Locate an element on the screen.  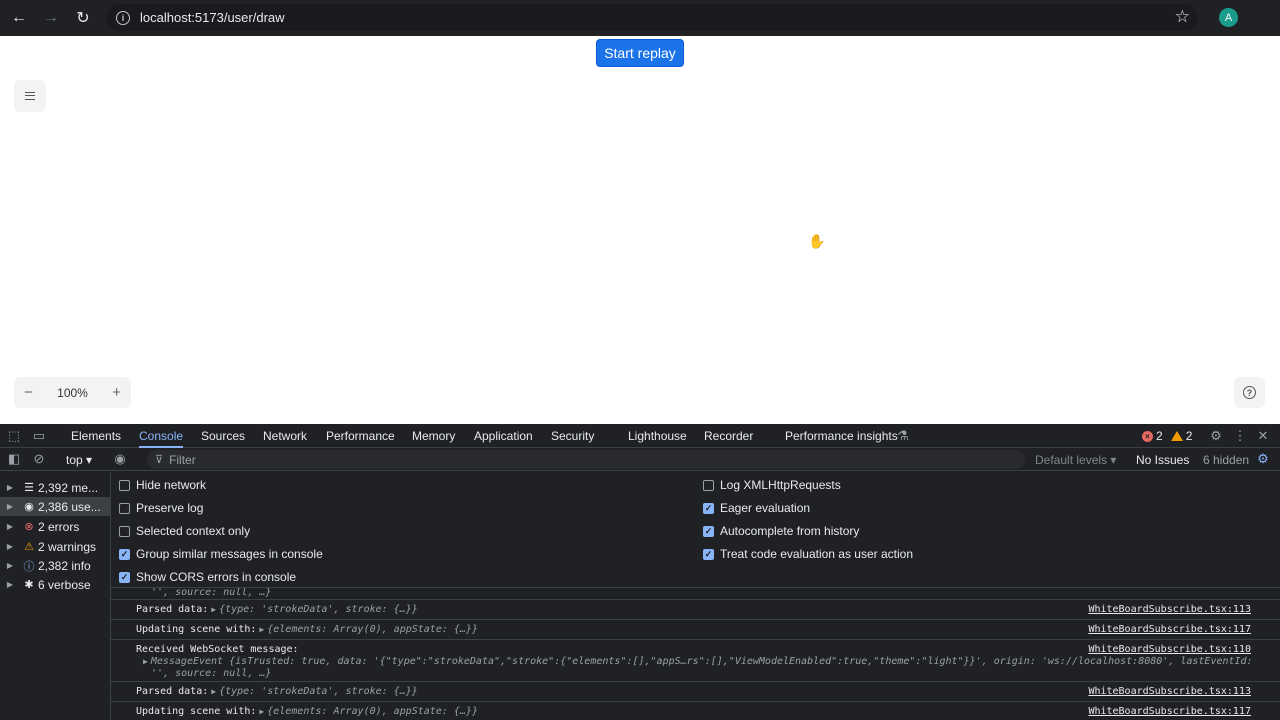
info-icon: ⓘ is located at coordinates (29, 566).